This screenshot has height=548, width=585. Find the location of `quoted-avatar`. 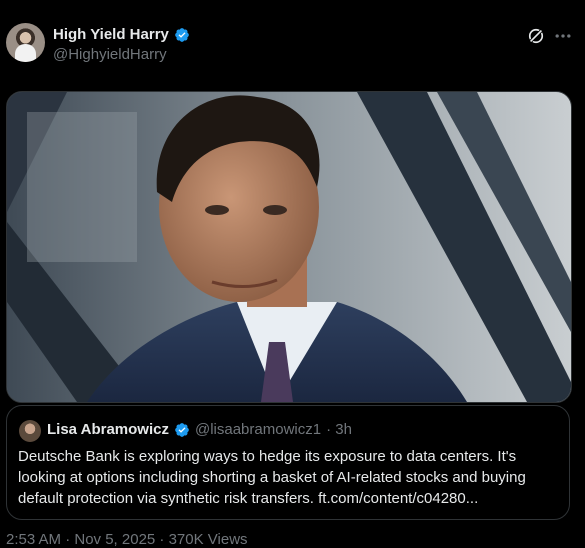

quoted-avatar is located at coordinates (30, 431).